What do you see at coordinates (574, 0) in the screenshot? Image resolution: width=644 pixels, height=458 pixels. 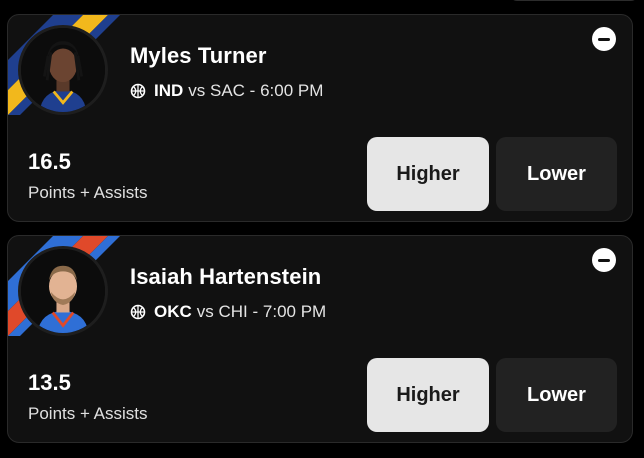 I see `previous-card-edge` at bounding box center [574, 0].